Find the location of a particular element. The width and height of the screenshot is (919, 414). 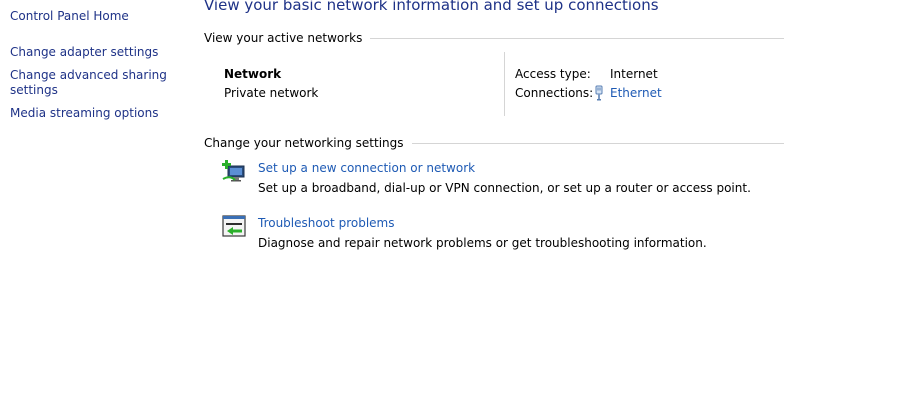

sidebar-item-control-panel-home: Control Panel Home is located at coordinates (69, 16).